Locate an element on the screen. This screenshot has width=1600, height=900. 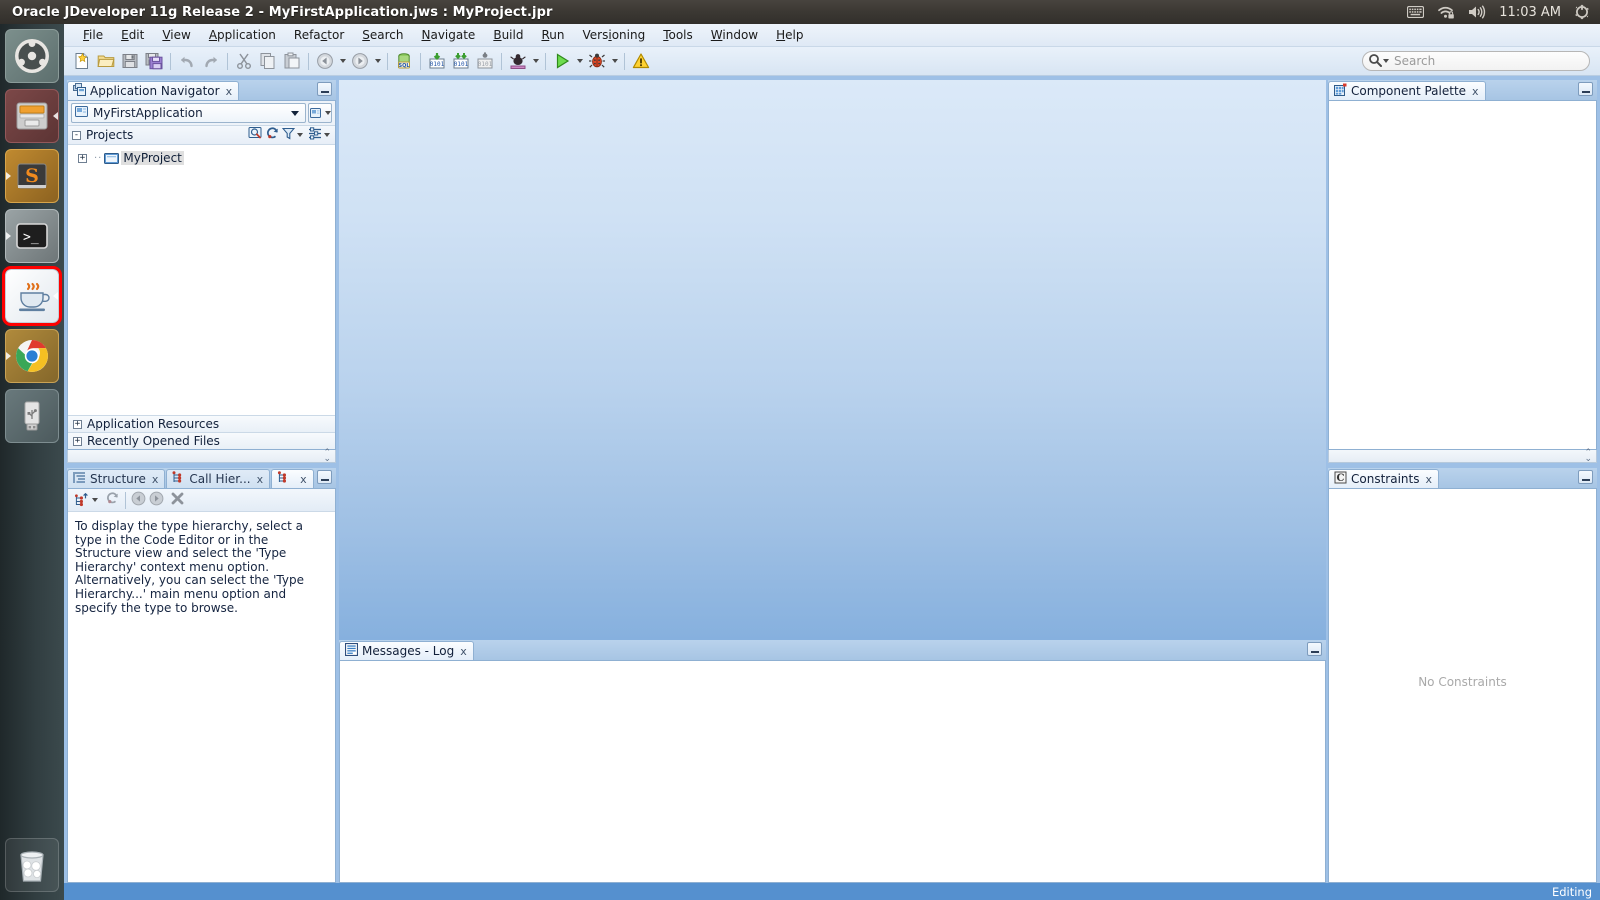
profile-dropdown is located at coordinates (535, 61).